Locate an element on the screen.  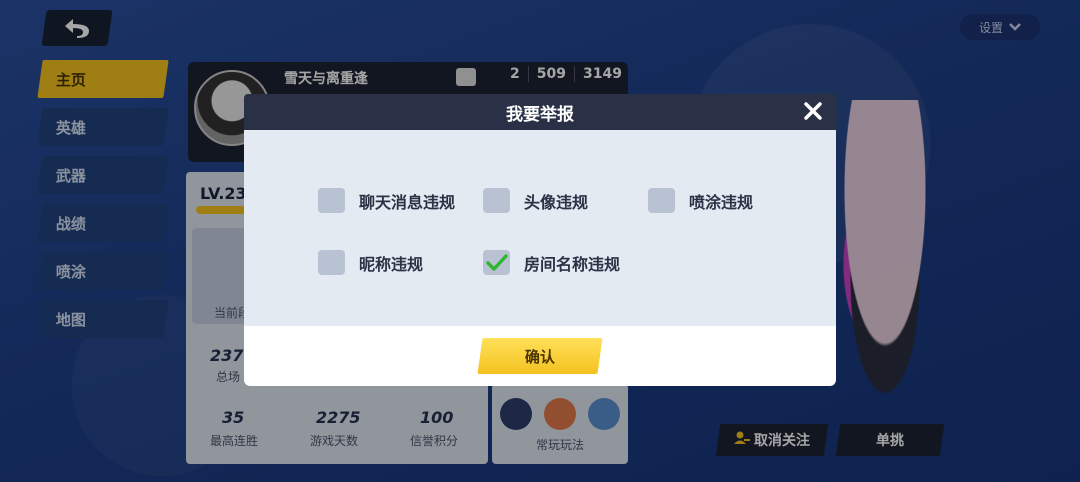
report-option-spray: 喷涂违规 is located at coordinates (700, 200).